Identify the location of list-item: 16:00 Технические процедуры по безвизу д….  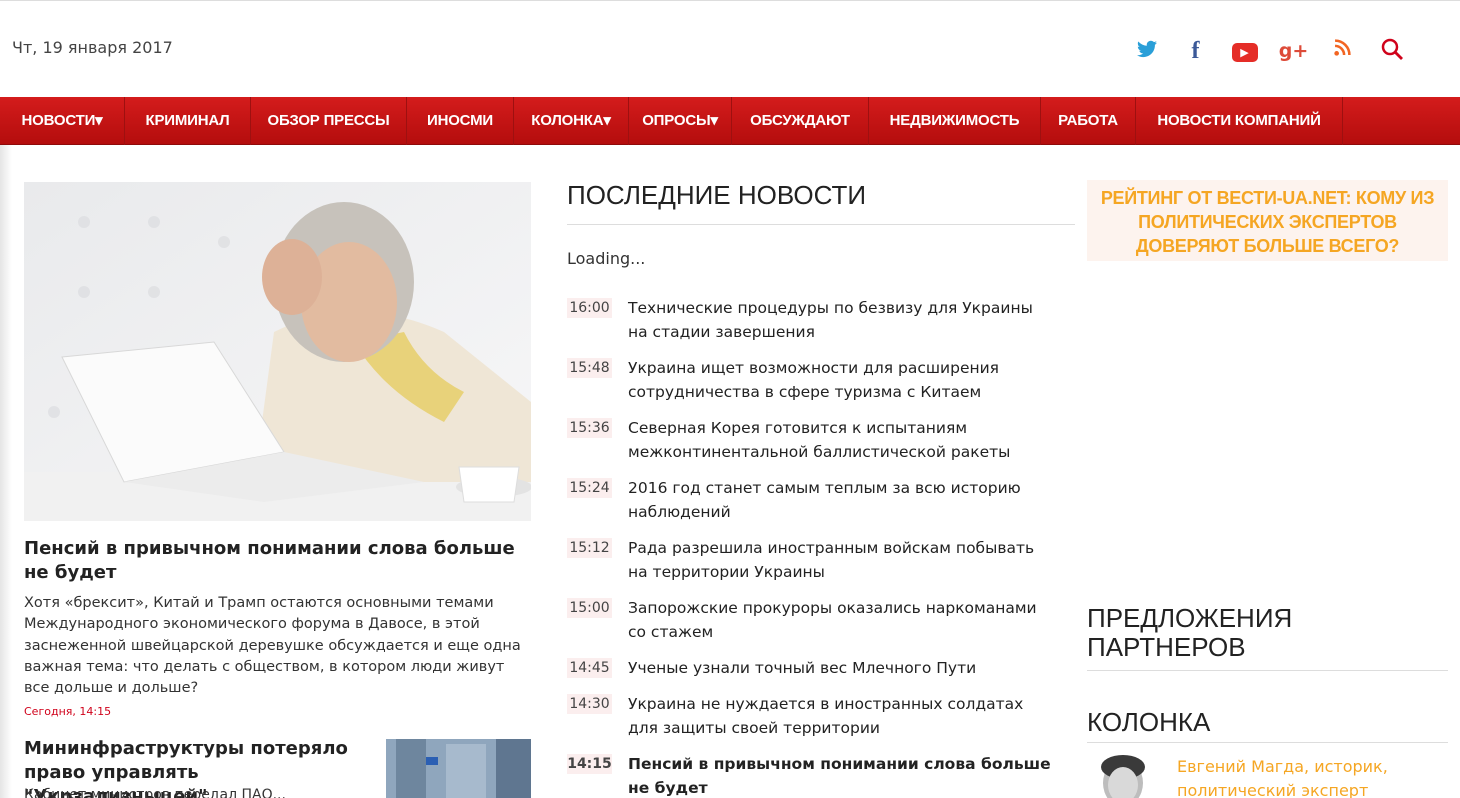
(812, 320).